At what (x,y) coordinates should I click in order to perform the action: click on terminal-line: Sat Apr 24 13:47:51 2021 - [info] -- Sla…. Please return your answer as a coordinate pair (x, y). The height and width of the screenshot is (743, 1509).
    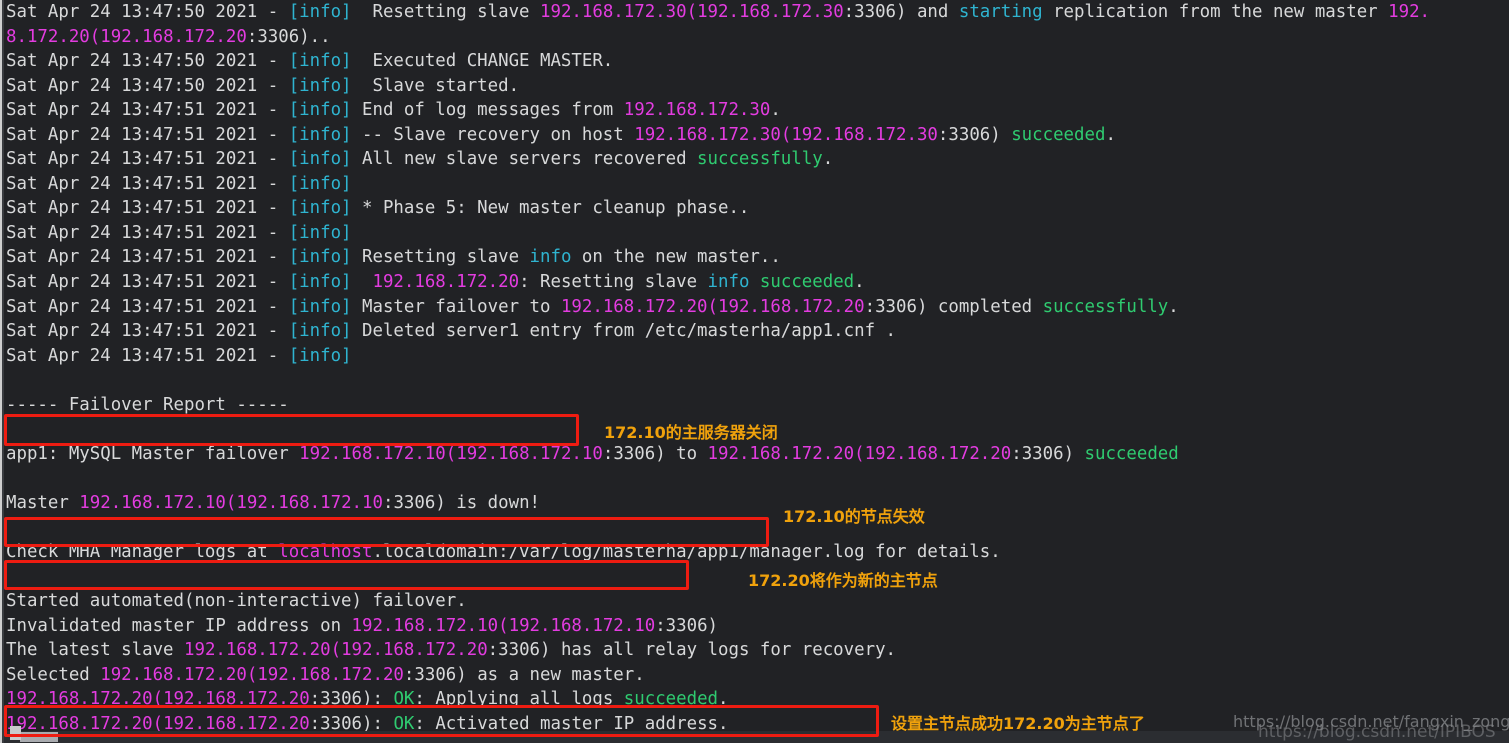
    Looking at the image, I should click on (757, 135).